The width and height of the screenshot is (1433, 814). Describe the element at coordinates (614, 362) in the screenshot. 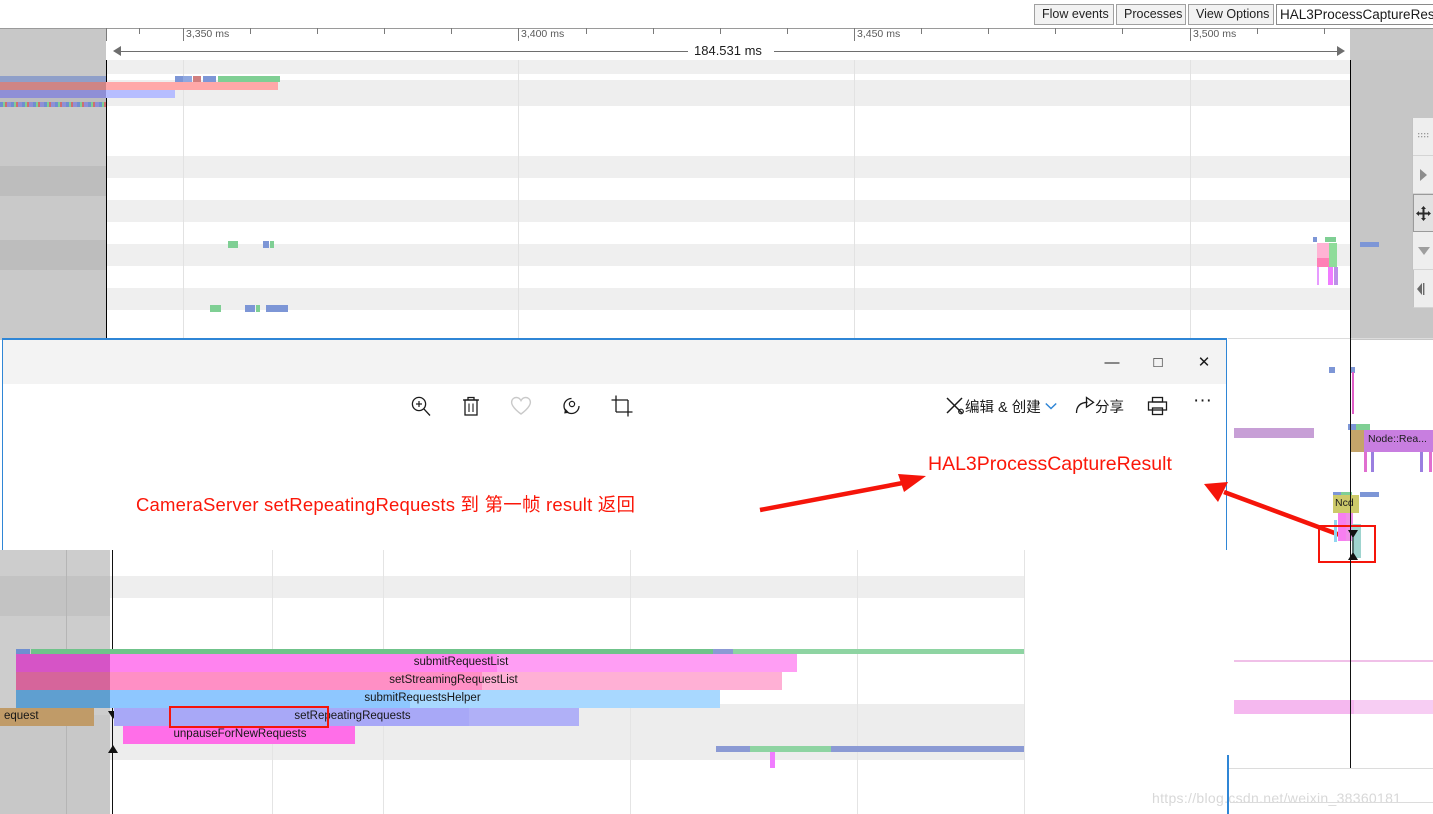

I see `window-title-bar: — □ ✕` at that location.